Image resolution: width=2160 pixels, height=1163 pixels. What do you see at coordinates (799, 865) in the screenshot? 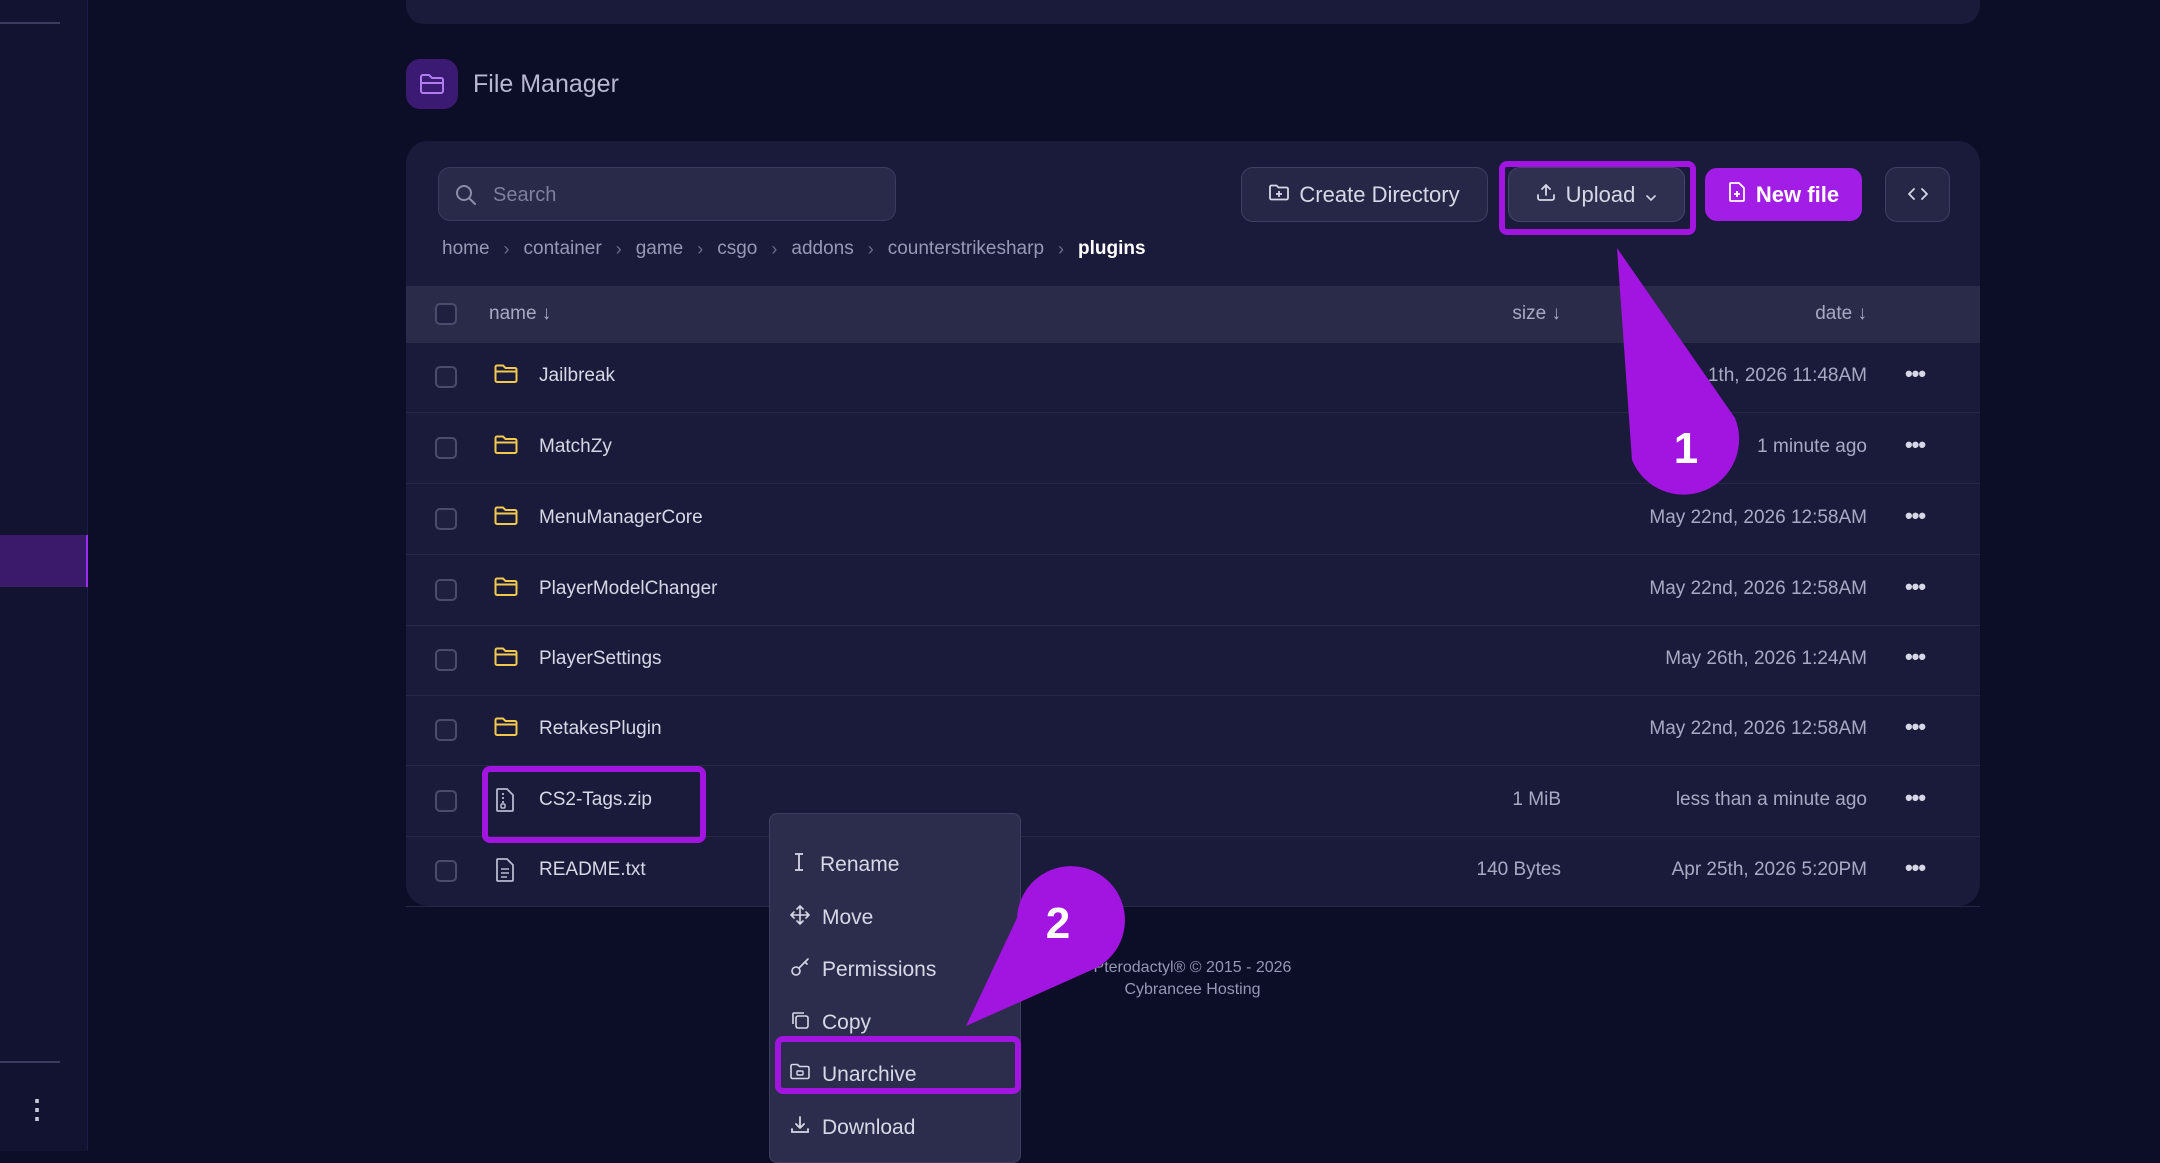
I see `text-cursor-icon` at bounding box center [799, 865].